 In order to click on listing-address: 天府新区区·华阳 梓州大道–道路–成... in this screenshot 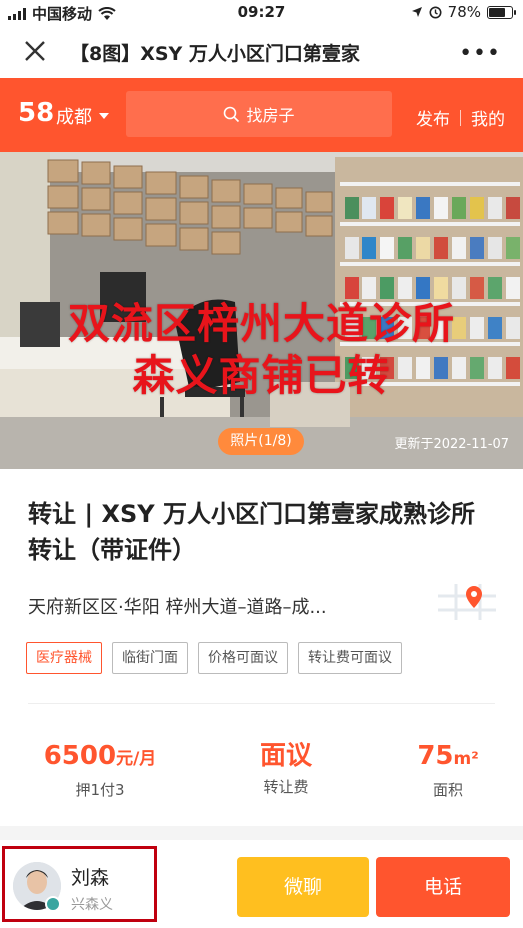, I will do `click(223, 606)`.